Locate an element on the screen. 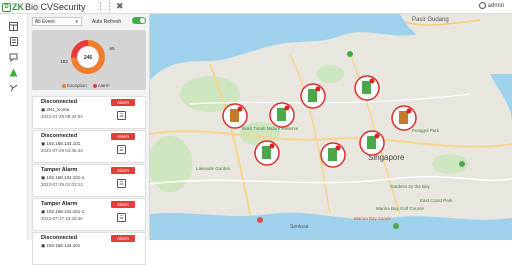 The width and height of the screenshot is (512, 265). alarm-device: ▣ 2N1_Korea is located at coordinates (55, 109).